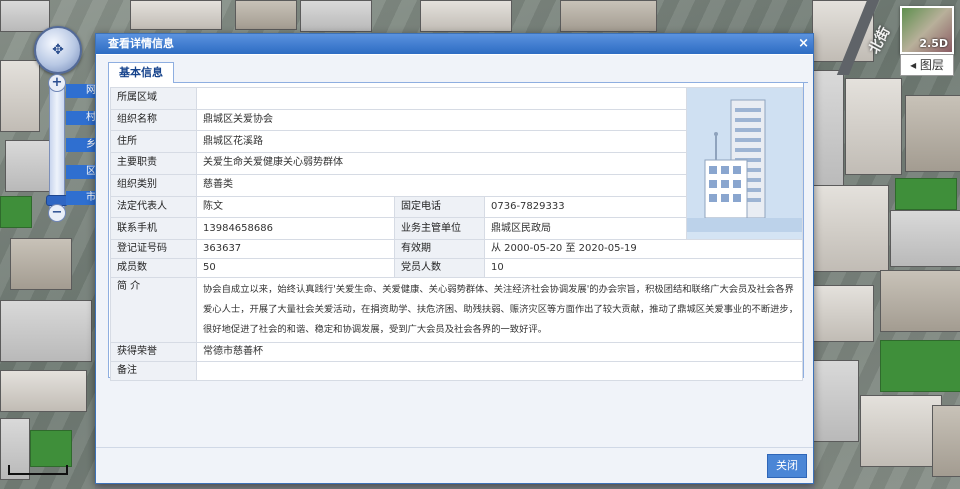 The image size is (960, 489). Describe the element at coordinates (295, 268) in the screenshot. I see `field-value: 50` at that location.